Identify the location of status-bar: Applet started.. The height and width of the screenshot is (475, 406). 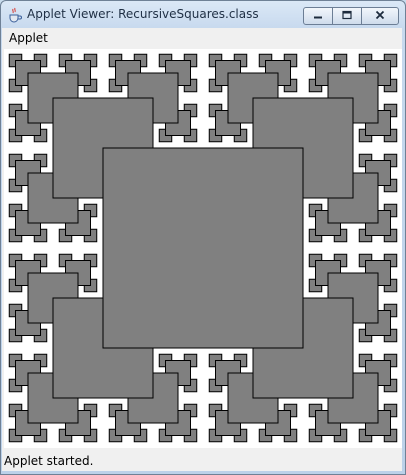
(202, 460).